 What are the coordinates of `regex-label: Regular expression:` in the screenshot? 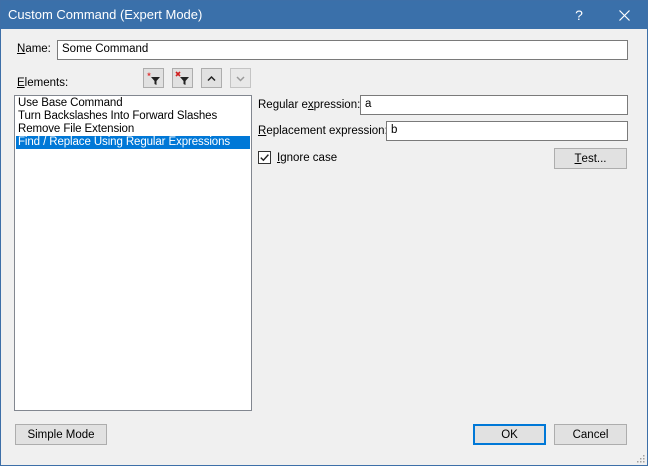 It's located at (309, 105).